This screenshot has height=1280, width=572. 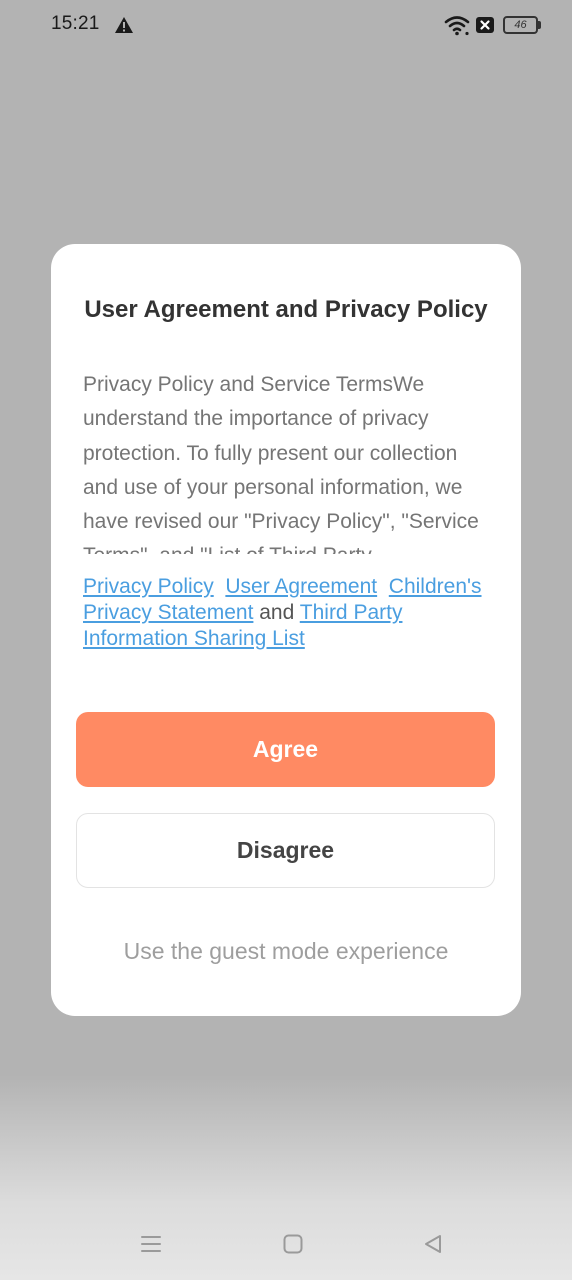 What do you see at coordinates (293, 1244) in the screenshot?
I see `home-icon` at bounding box center [293, 1244].